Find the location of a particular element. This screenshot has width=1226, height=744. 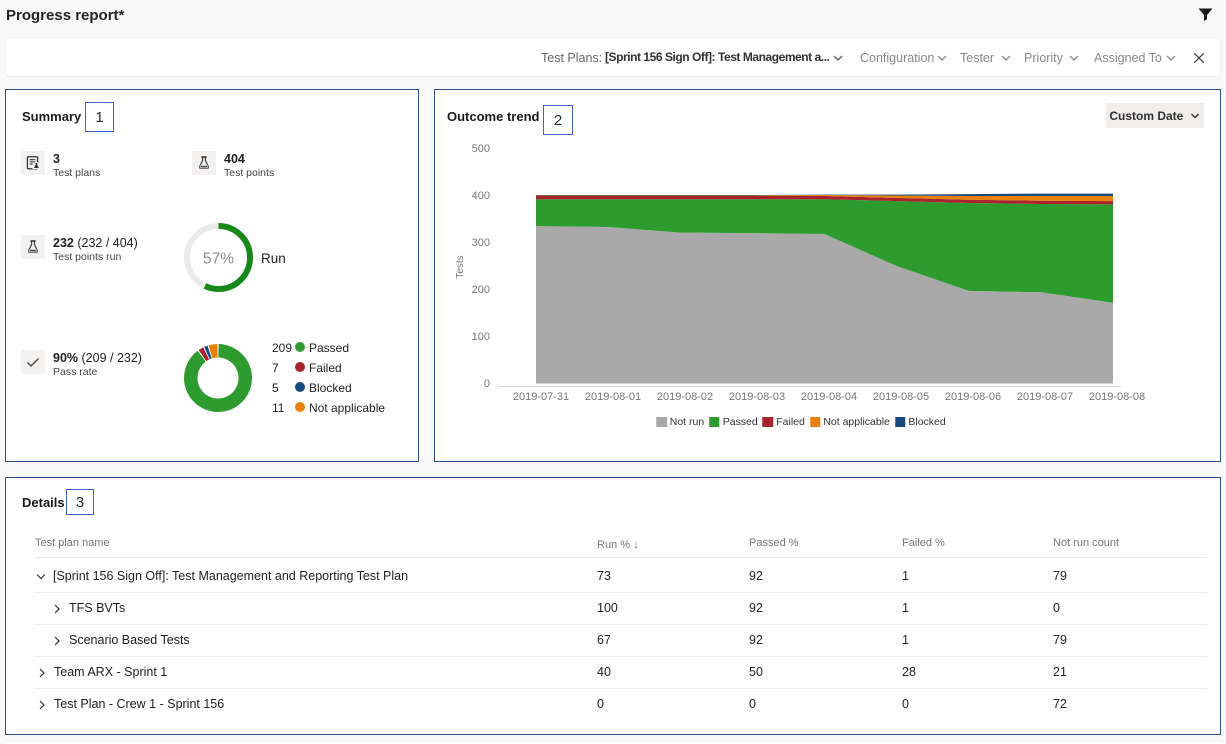

svg-text: 0 is located at coordinates (487, 384).